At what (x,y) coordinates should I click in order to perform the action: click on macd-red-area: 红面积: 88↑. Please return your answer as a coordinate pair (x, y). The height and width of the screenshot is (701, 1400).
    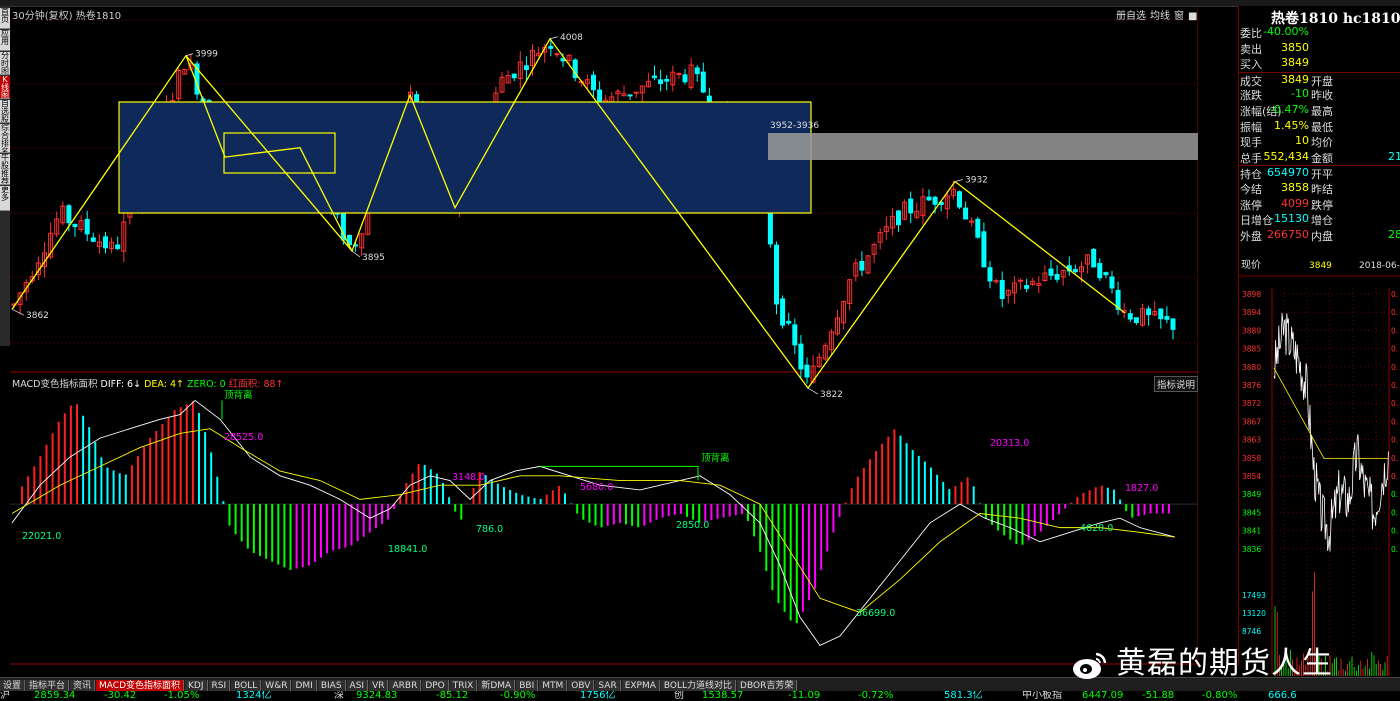
    Looking at the image, I should click on (256, 384).